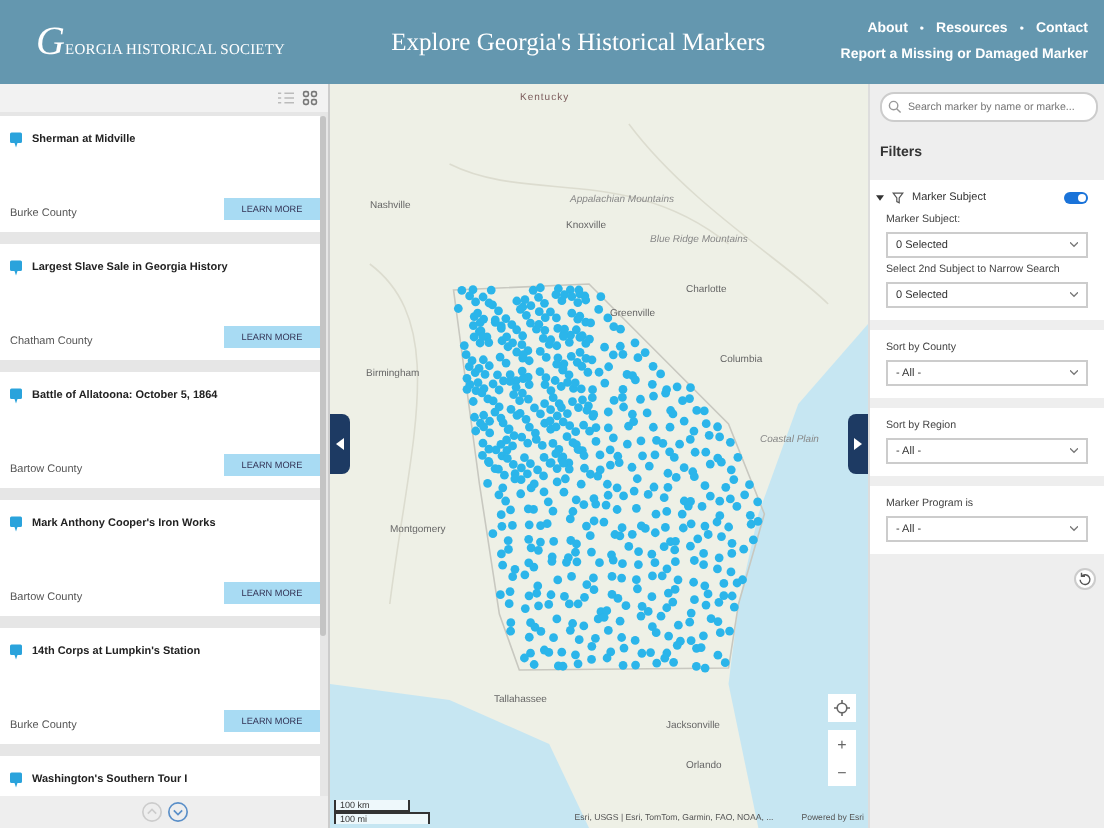 This screenshot has width=1104, height=828. I want to click on locate-button, so click(842, 708).